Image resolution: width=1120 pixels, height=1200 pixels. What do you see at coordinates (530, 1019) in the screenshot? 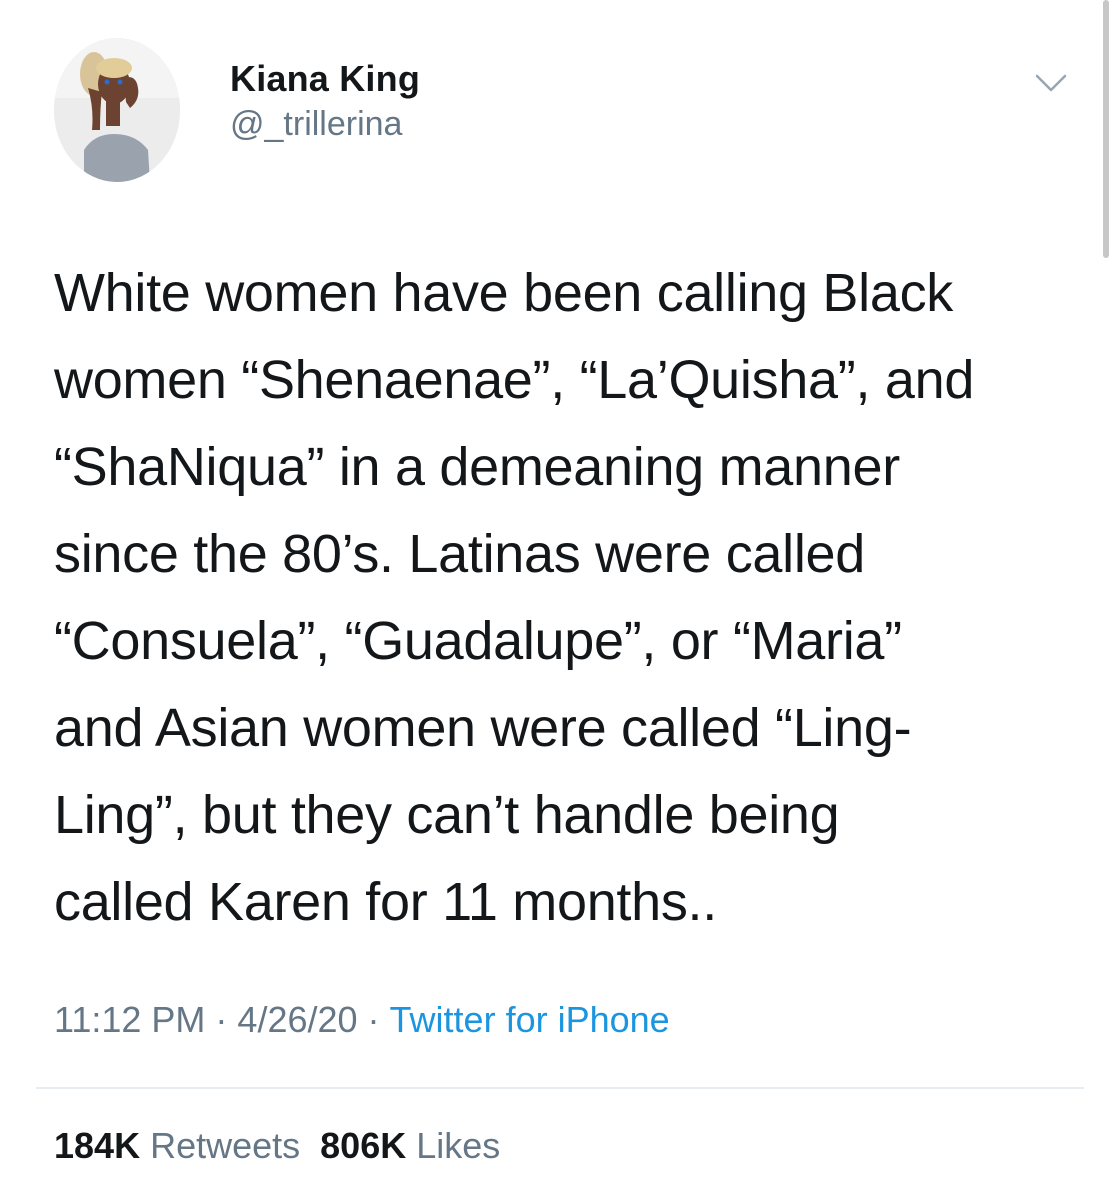
I see `tweet-source-link: Twitter for iPhone` at bounding box center [530, 1019].